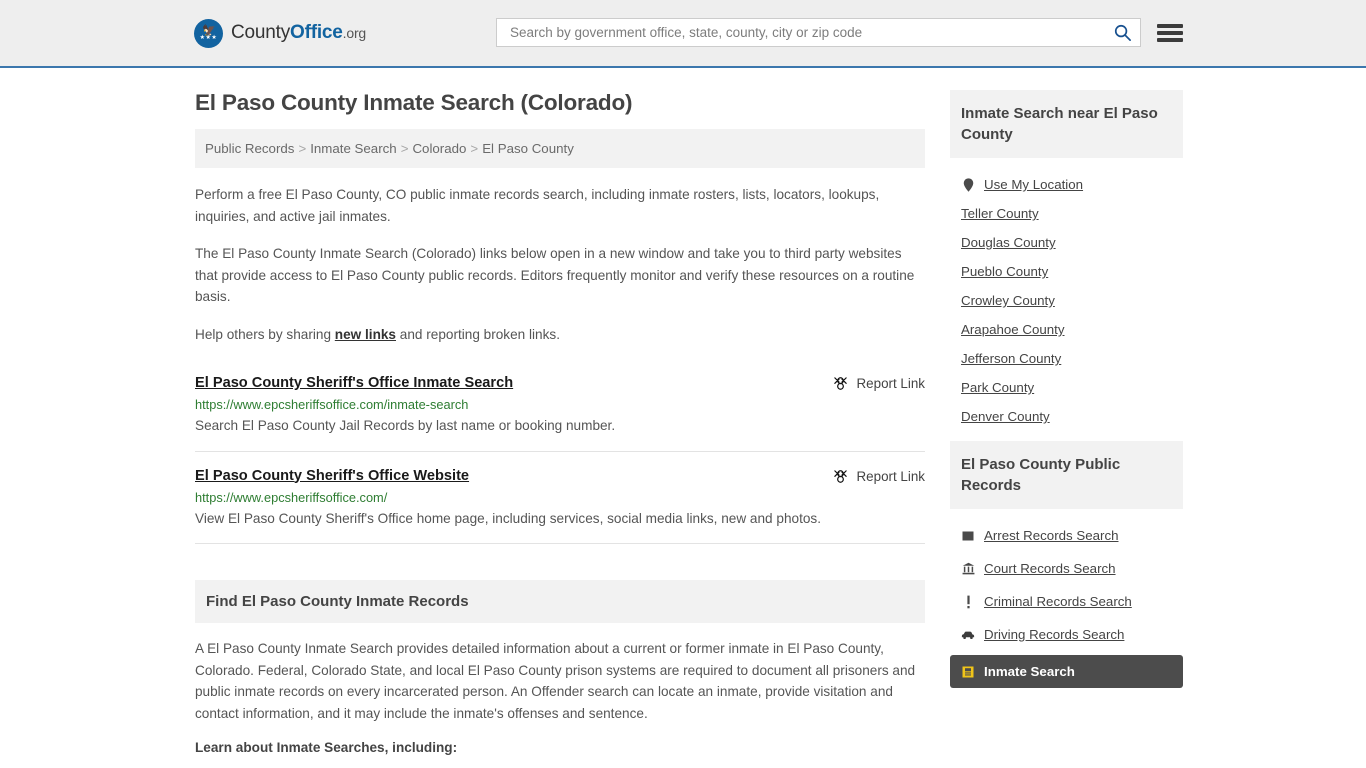 The width and height of the screenshot is (1366, 768). Describe the element at coordinates (809, 32) in the screenshot. I see `search-input` at that location.